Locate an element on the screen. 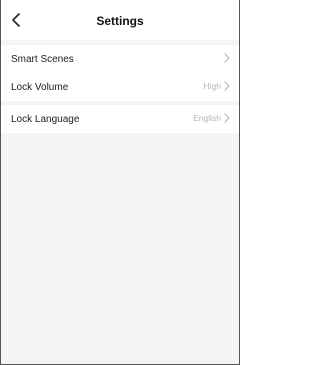 The height and width of the screenshot is (365, 320). settings-group-2: Lock Language English is located at coordinates (120, 119).